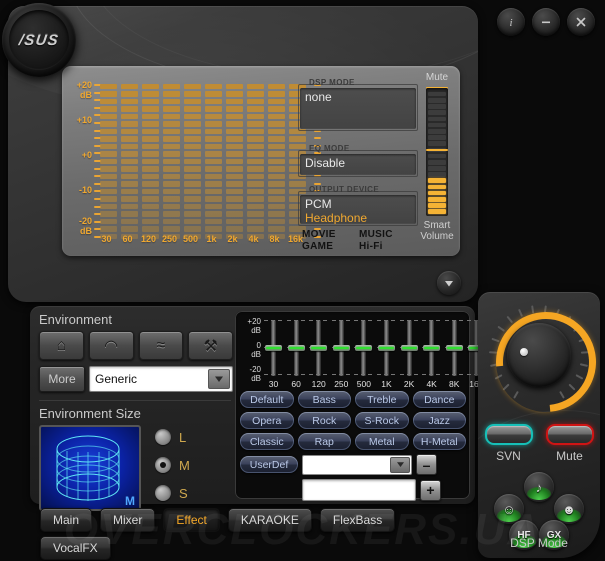 This screenshot has width=605, height=561. What do you see at coordinates (539, 487) in the screenshot?
I see `dsp-music-button: ♪` at bounding box center [539, 487].